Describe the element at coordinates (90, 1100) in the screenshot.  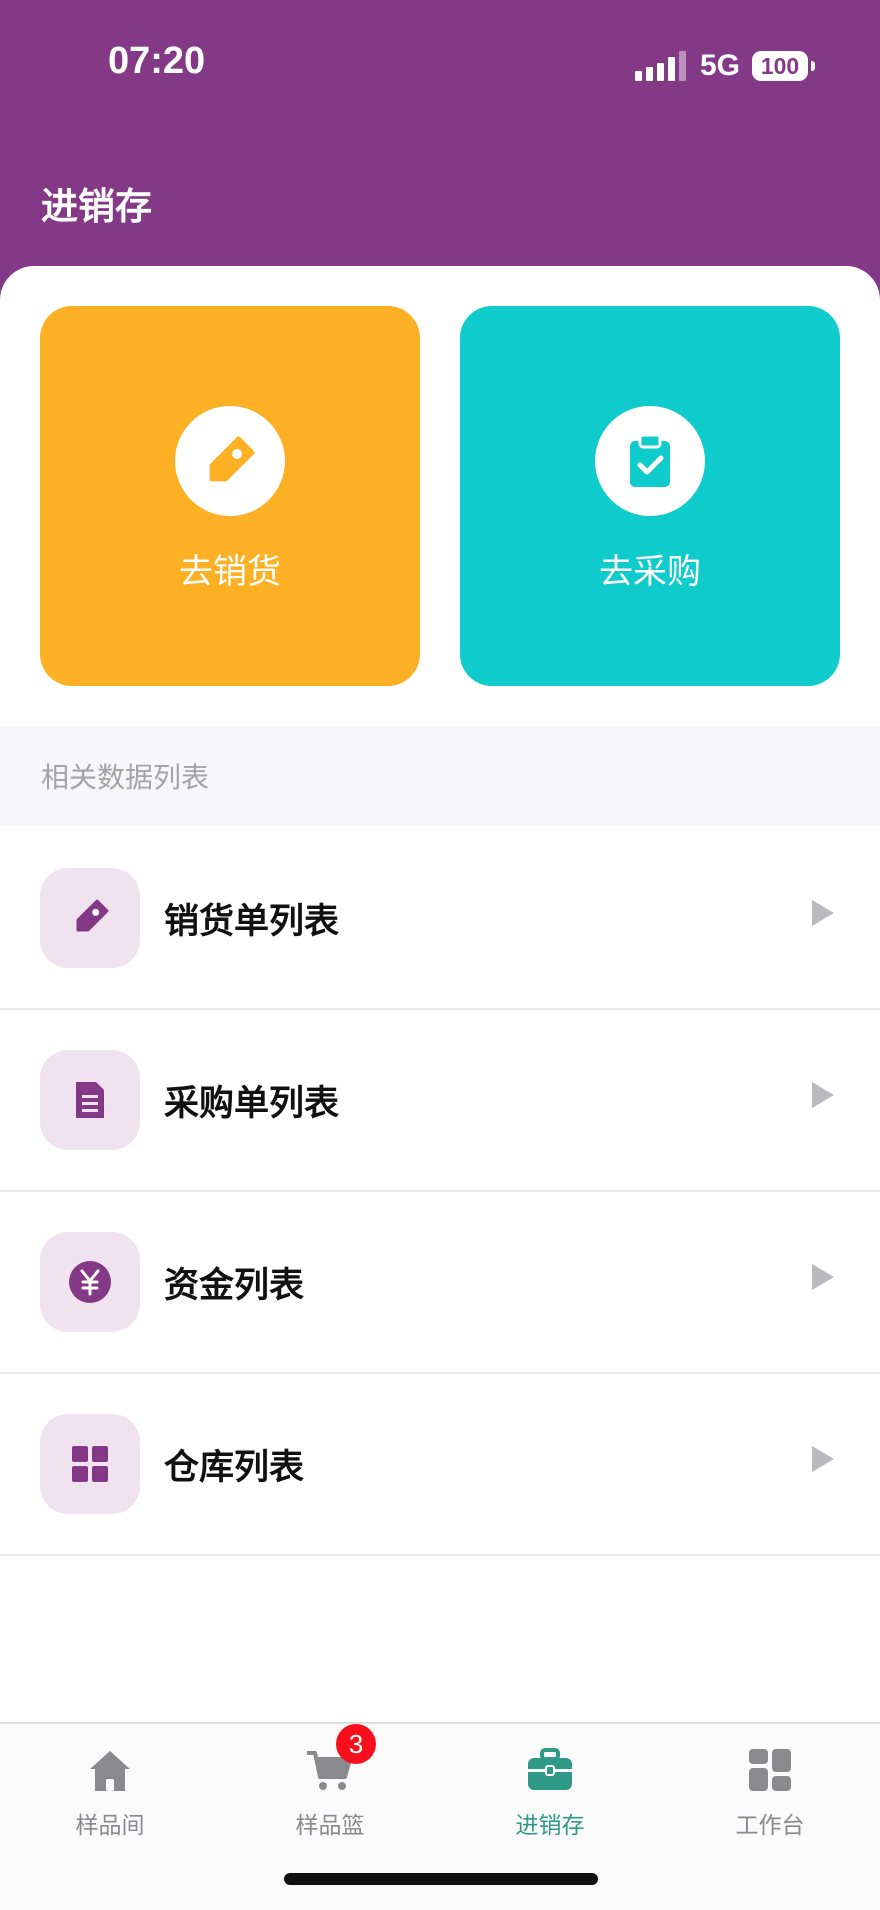
I see `document-icon` at that location.